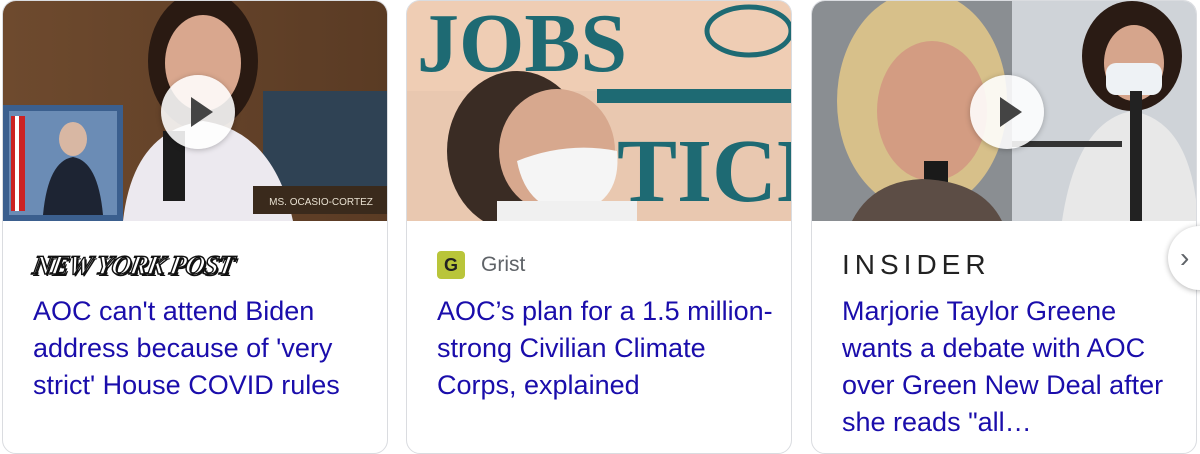 The image size is (1200, 454). I want to click on source-label: G Grist, so click(481, 265).